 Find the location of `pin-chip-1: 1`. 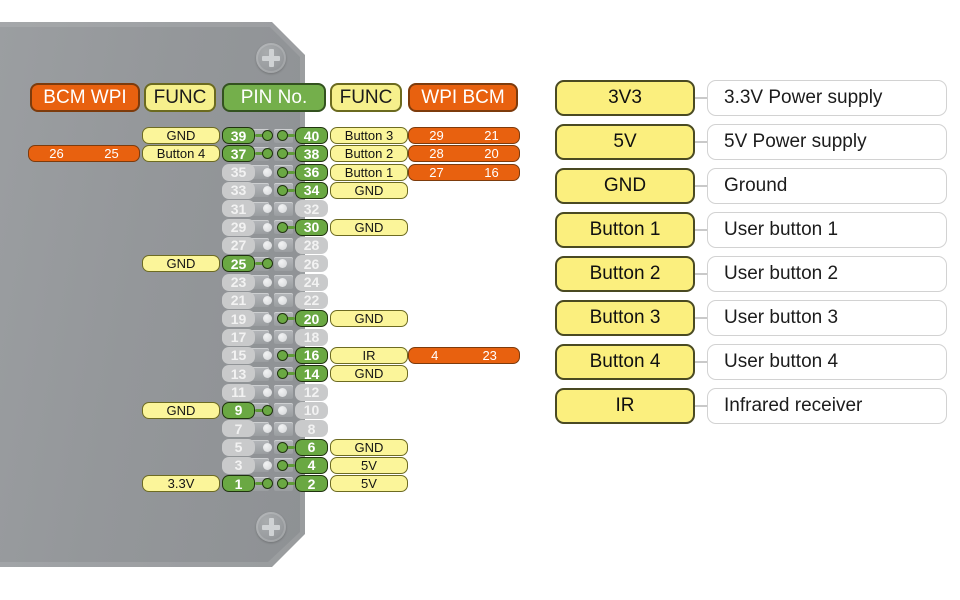

pin-chip-1: 1 is located at coordinates (238, 484).